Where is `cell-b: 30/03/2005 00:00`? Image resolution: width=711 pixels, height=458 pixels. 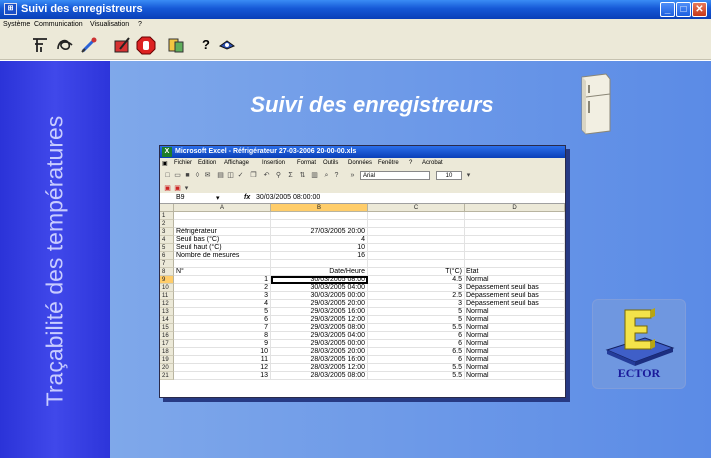 cell-b: 30/03/2005 00:00 is located at coordinates (319, 296).